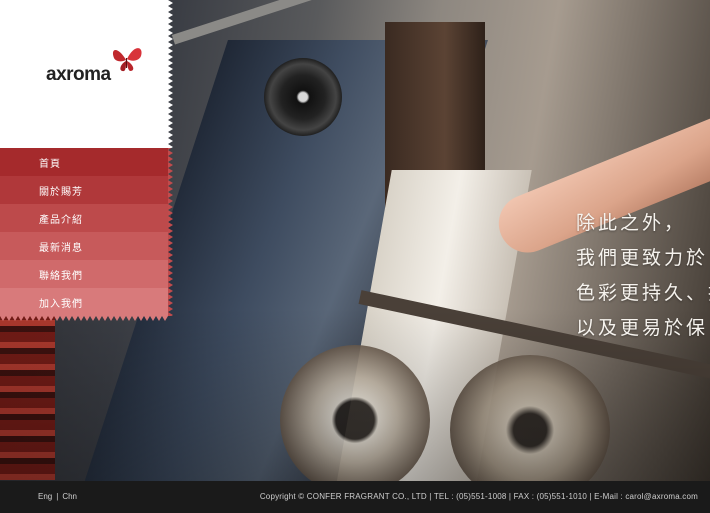 This screenshot has width=710, height=513. What do you see at coordinates (84, 190) in the screenshot?
I see `nav-item-about: 關於賜芳` at bounding box center [84, 190].